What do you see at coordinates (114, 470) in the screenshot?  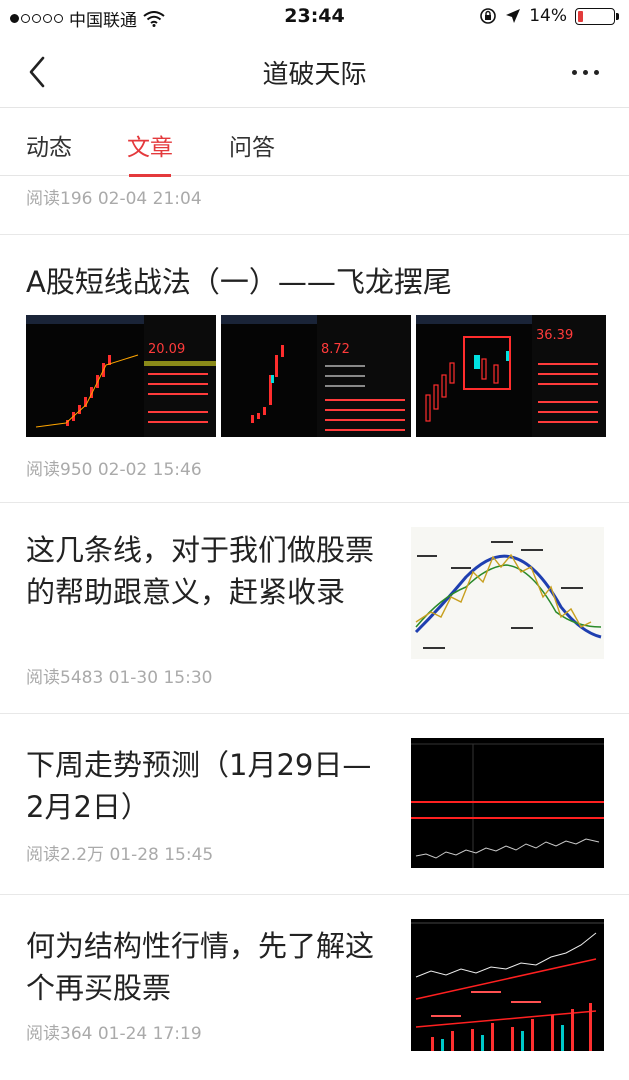 I see `article-meta: 阅读950 02-02 15:46` at bounding box center [114, 470].